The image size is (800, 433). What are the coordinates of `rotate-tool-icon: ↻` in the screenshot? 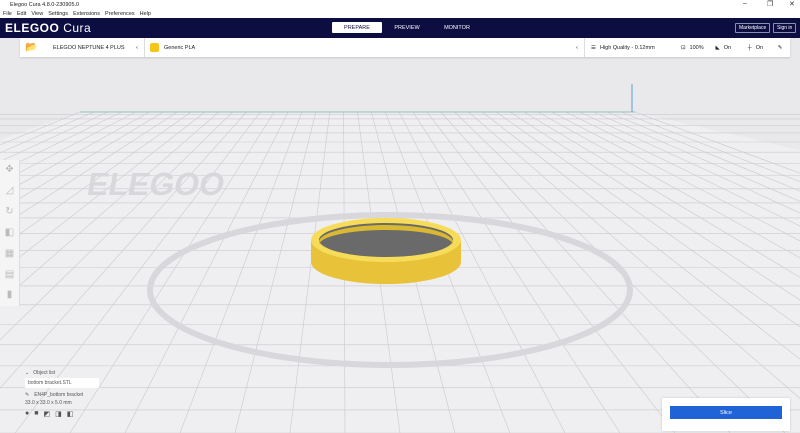 It's located at (10, 212).